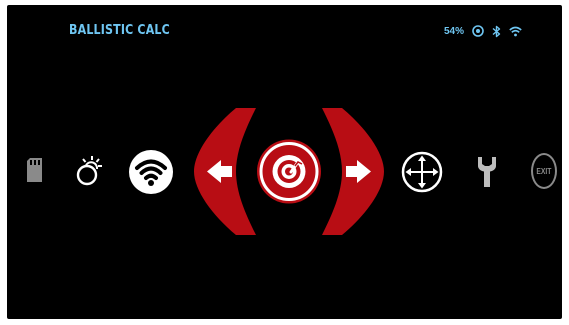 The image size is (569, 325). I want to click on battery-level: 54%, so click(453, 31).